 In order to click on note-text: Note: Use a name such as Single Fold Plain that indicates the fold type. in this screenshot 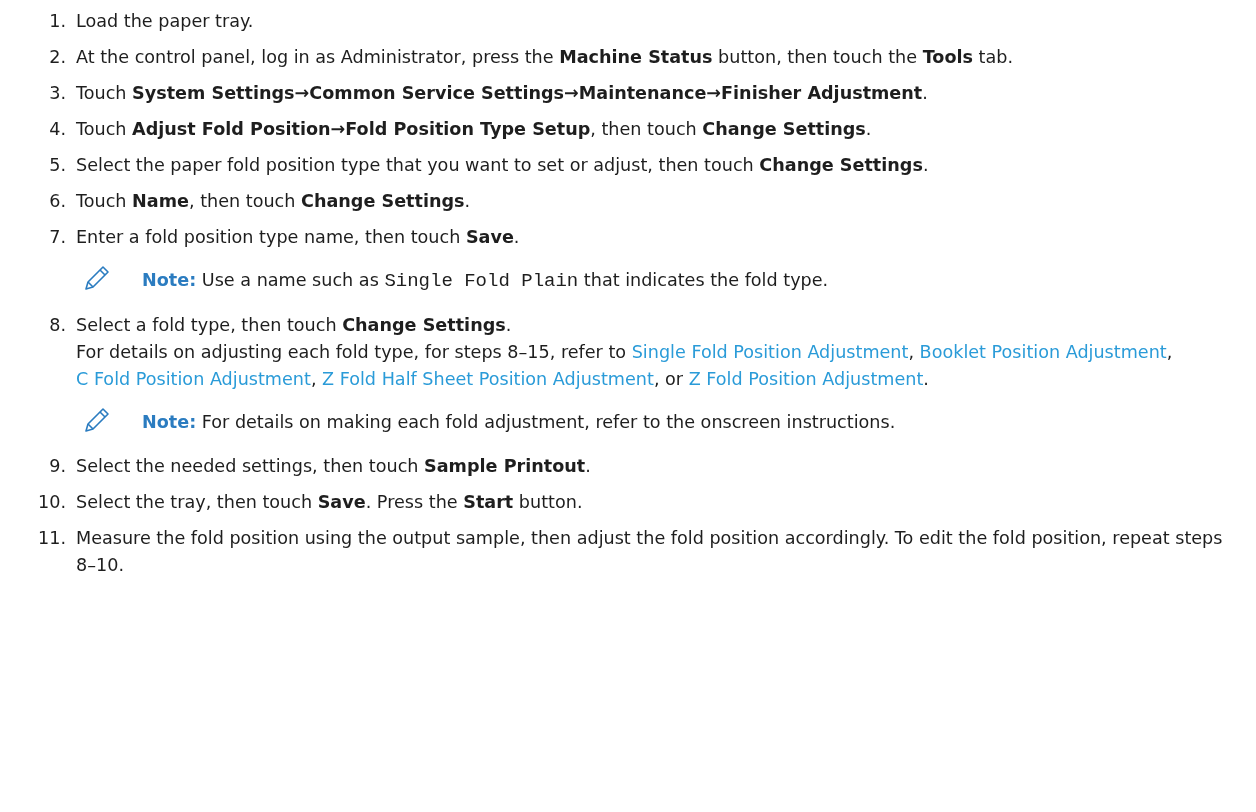, I will do `click(485, 281)`.